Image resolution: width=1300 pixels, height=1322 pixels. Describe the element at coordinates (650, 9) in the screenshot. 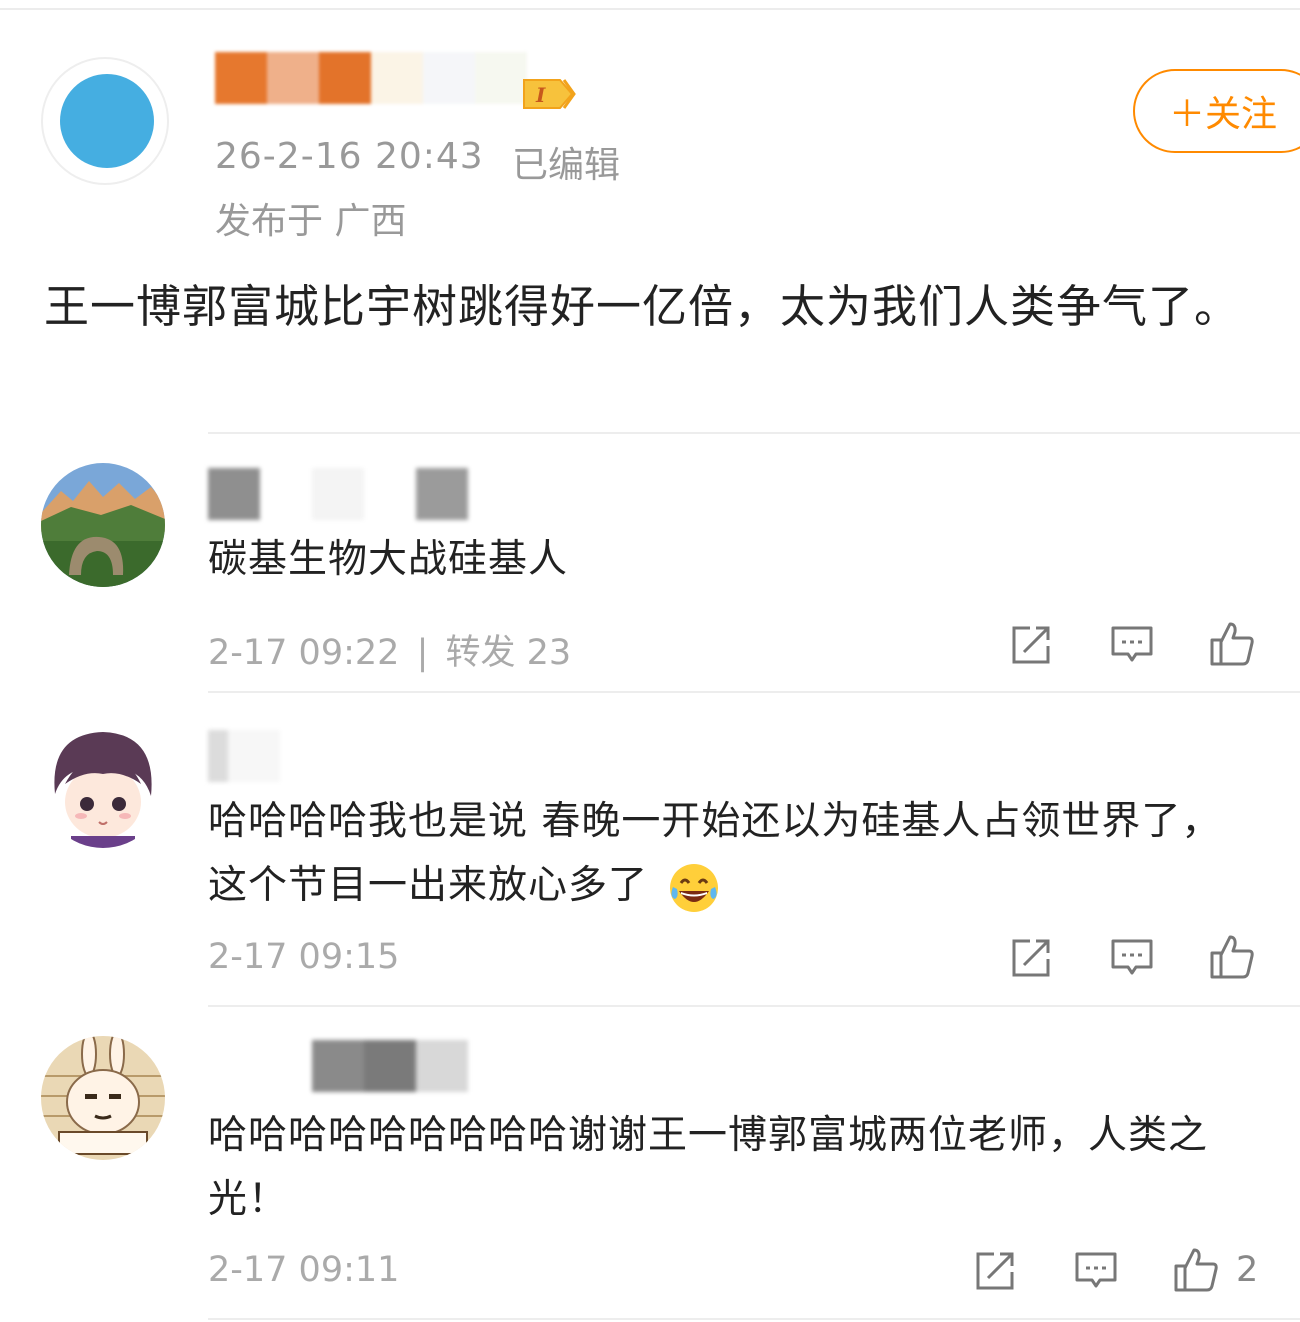

I see `top-divider` at that location.